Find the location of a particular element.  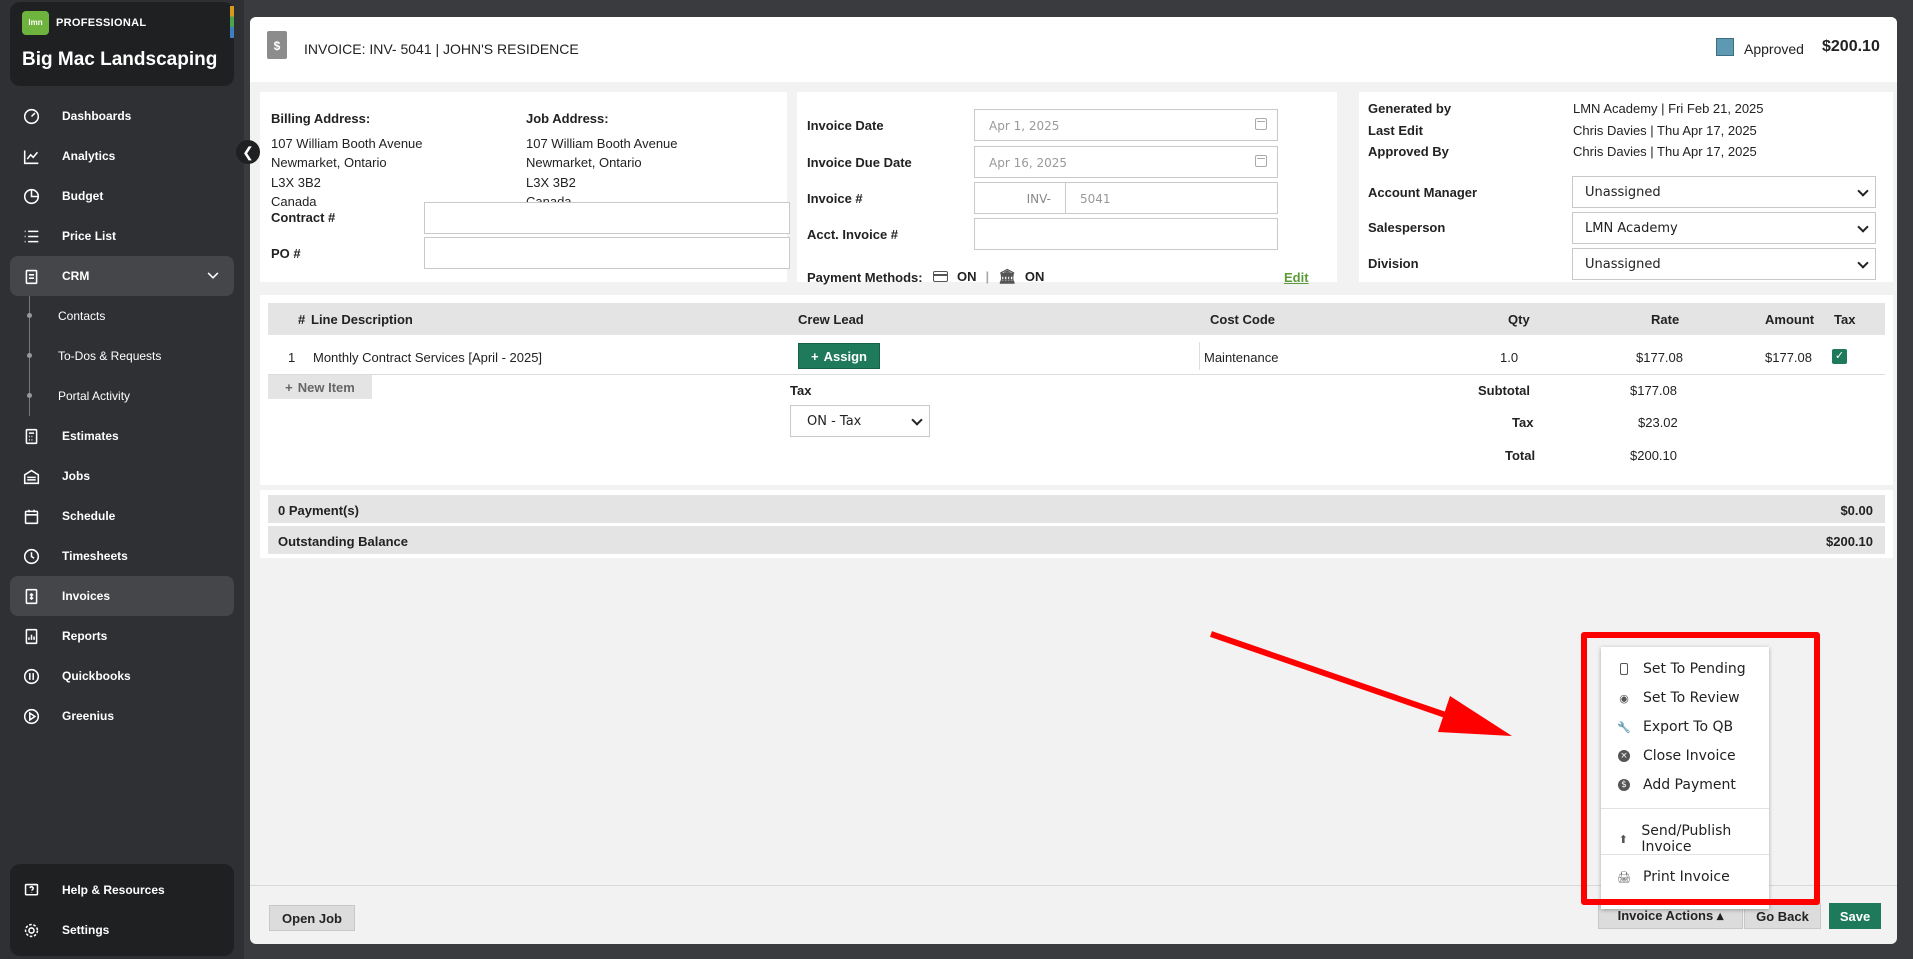

nav-crm: CRM is located at coordinates (122, 276).